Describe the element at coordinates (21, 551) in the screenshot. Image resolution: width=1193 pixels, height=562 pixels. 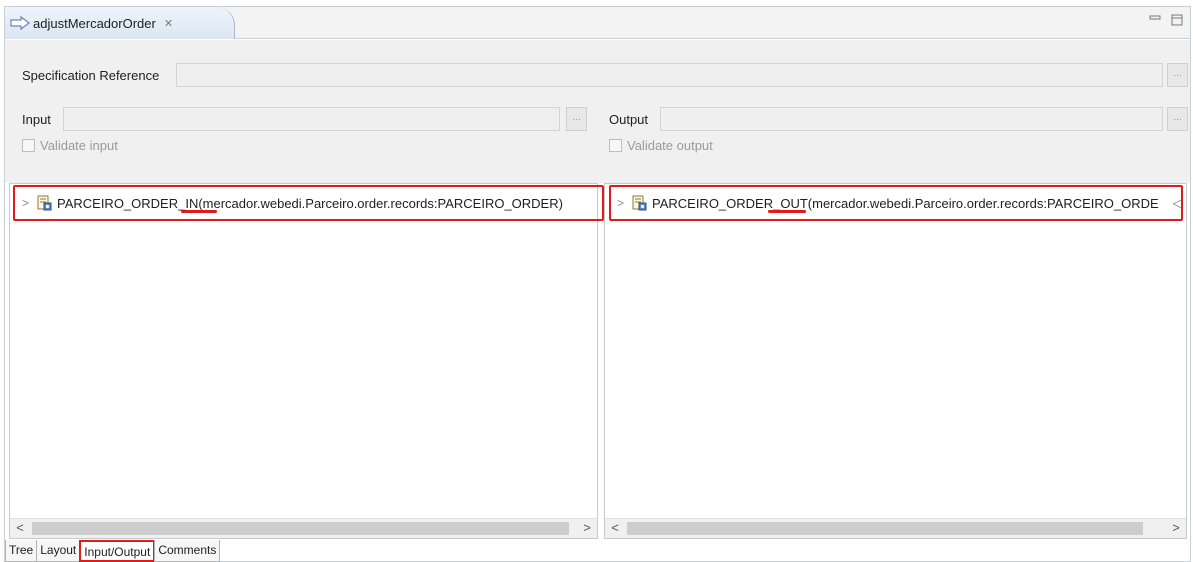
I see `tab-tree: Tree` at that location.